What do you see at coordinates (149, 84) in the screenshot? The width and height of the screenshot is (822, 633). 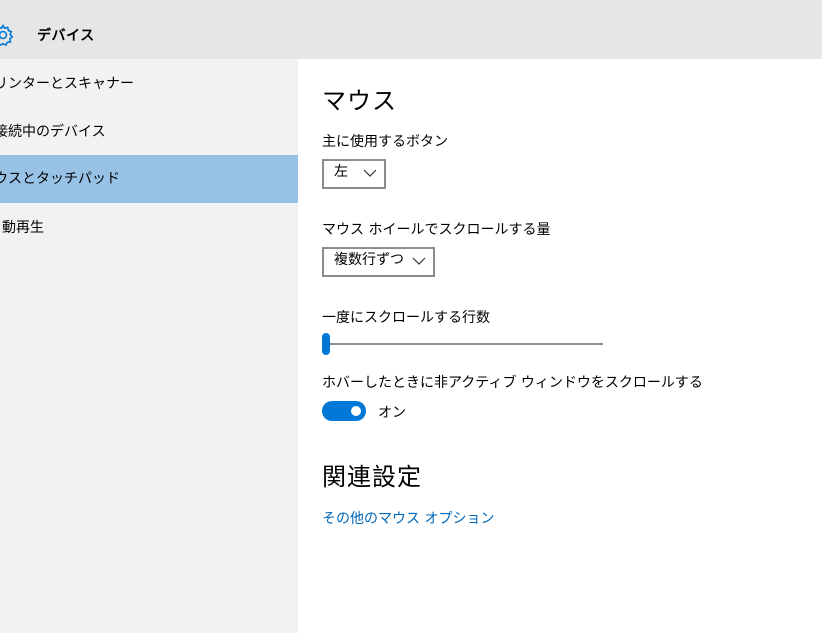 I see `sidebar-item-printers: リンターとスキャナー` at bounding box center [149, 84].